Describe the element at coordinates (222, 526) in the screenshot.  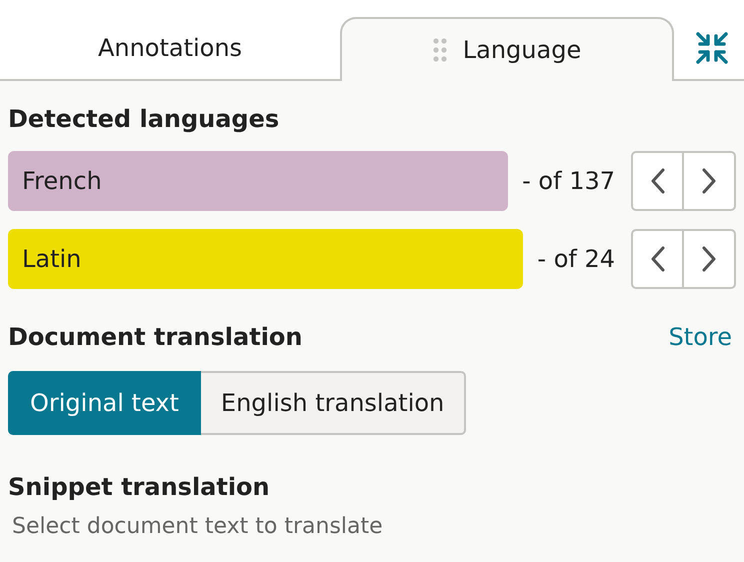
I see `input-field: Select document text to translate` at that location.